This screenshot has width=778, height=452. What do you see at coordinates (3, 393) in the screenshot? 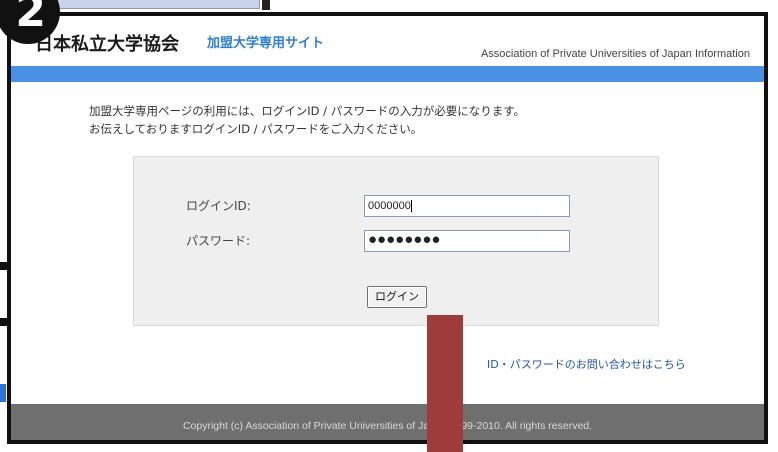
I see `background-blue-marker` at bounding box center [3, 393].